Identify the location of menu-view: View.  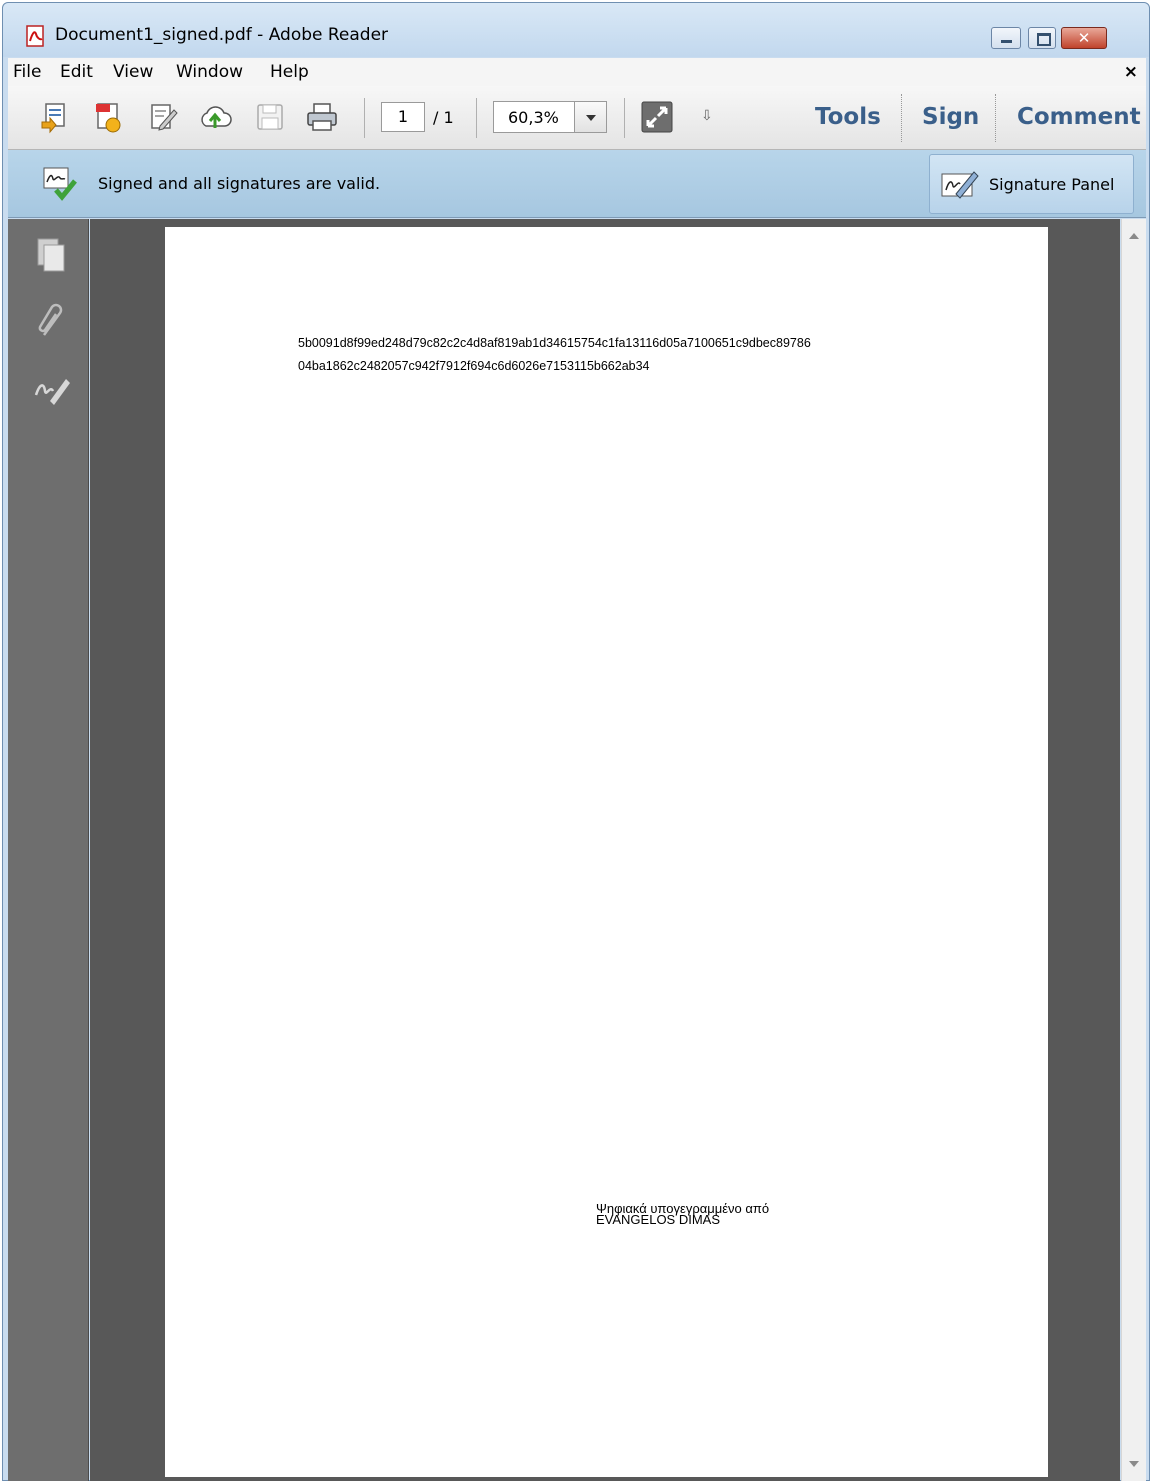
(133, 72).